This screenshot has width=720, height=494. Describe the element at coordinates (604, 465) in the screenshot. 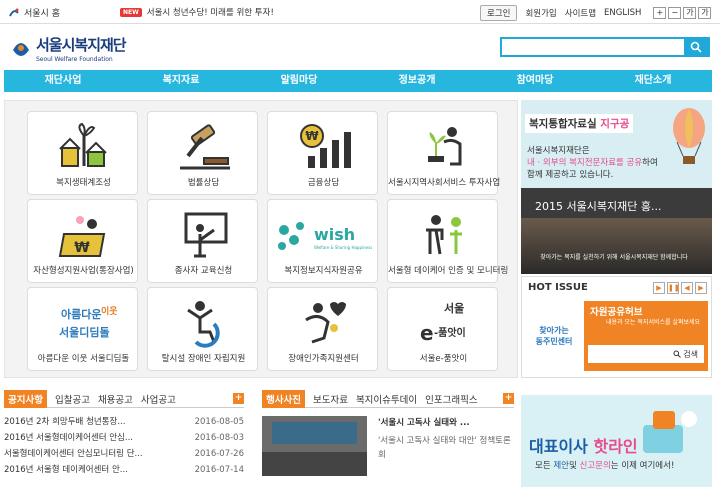

I see `hotline-text: 모든 제안및 신고문의는 이제 여기에서!` at that location.